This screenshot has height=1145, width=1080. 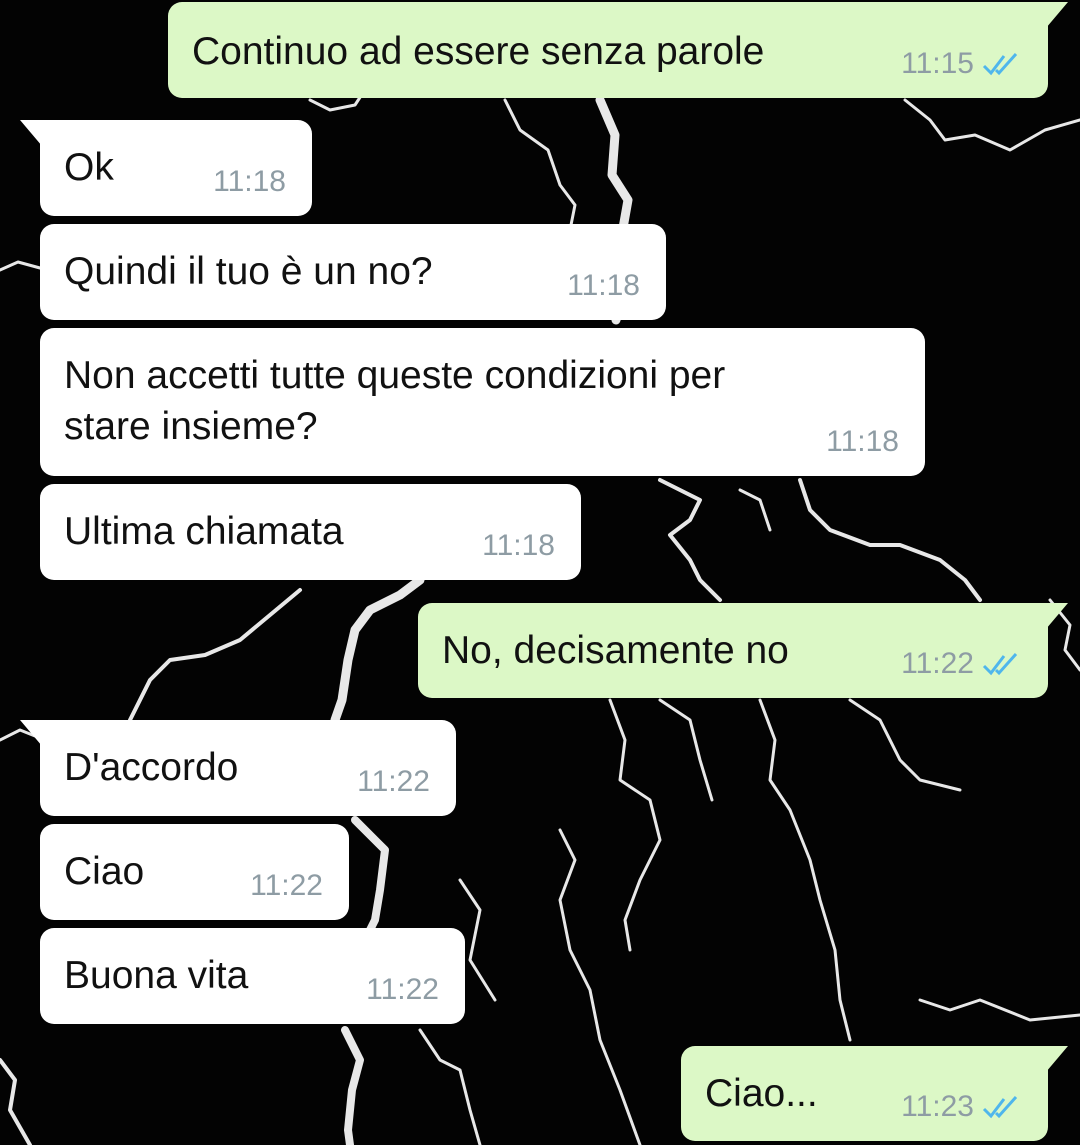 I want to click on incoming-message: Buona vita 11:22, so click(x=252, y=976).